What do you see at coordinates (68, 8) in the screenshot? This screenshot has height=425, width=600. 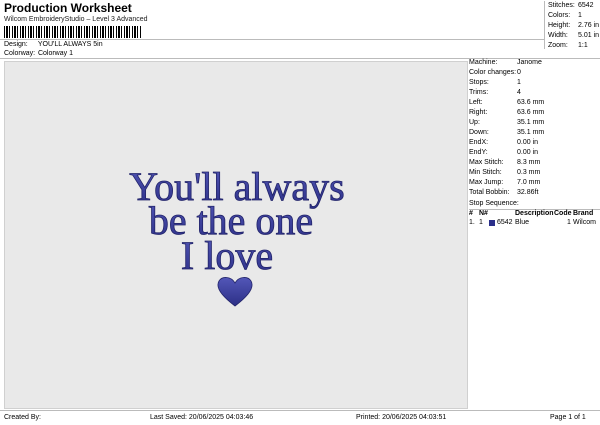 I see `worksheet-title: Production Worksheet` at bounding box center [68, 8].